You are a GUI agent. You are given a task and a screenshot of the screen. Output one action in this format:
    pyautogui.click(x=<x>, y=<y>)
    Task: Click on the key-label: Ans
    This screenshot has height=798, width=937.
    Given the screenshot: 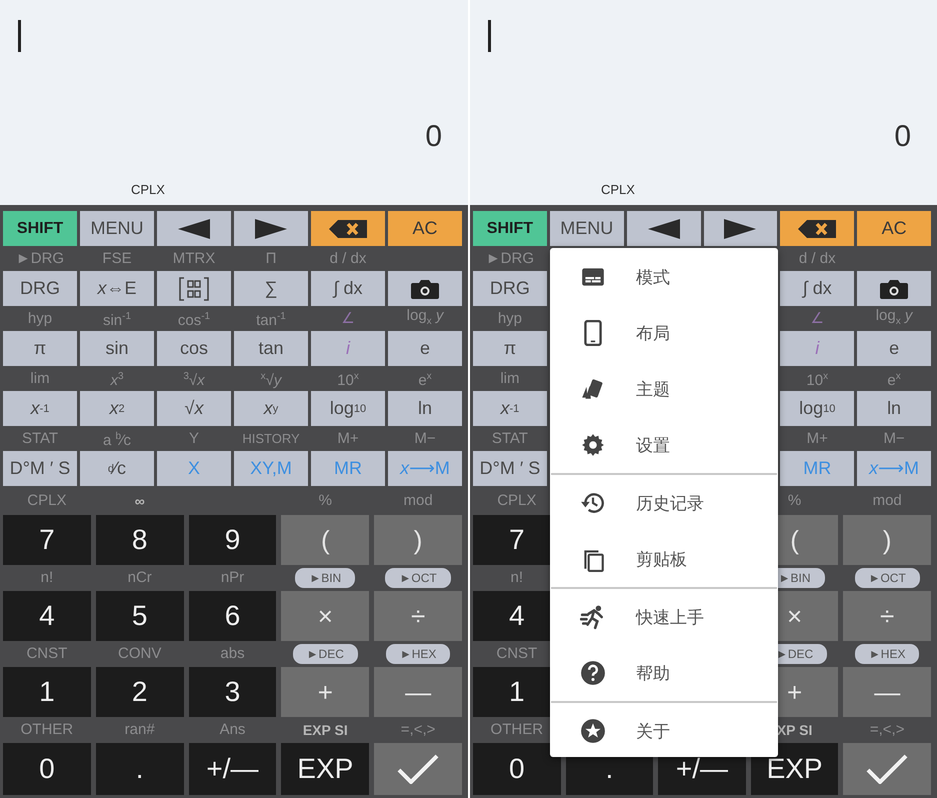 What is the action you would take?
    pyautogui.click(x=233, y=730)
    